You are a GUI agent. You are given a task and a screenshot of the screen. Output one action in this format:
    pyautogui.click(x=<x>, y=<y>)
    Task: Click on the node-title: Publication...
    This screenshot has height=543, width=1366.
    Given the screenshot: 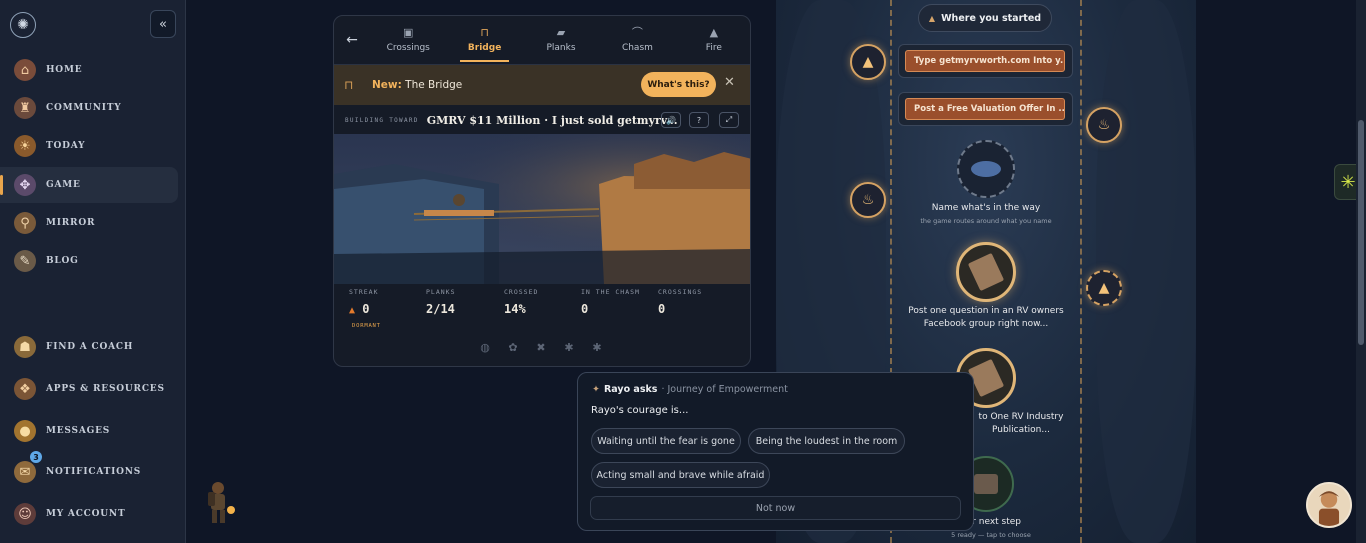 What is the action you would take?
    pyautogui.click(x=1021, y=430)
    